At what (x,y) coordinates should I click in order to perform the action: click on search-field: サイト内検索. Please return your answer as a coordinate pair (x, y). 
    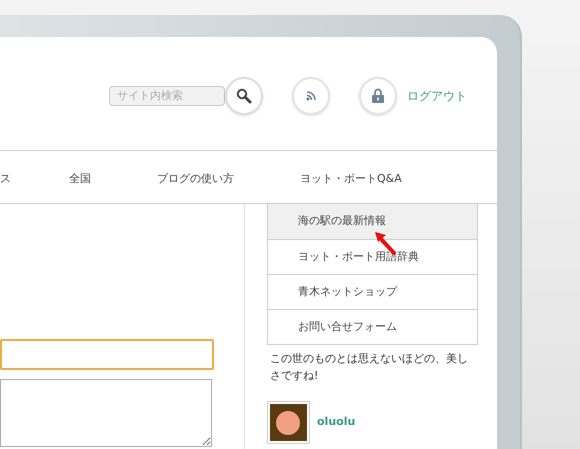
    Looking at the image, I should click on (167, 96).